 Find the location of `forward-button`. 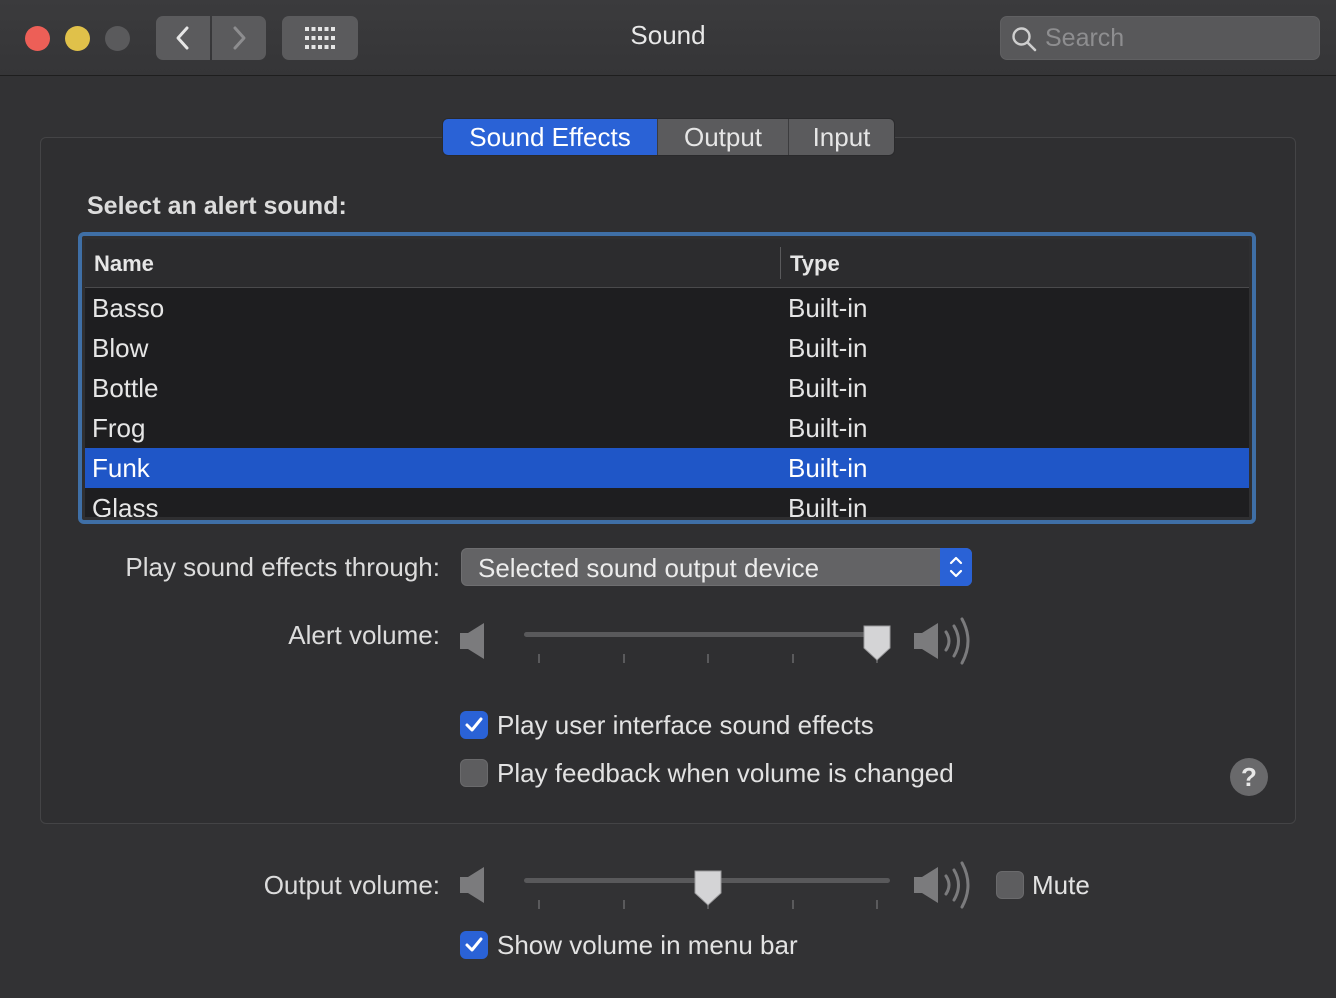

forward-button is located at coordinates (239, 38).